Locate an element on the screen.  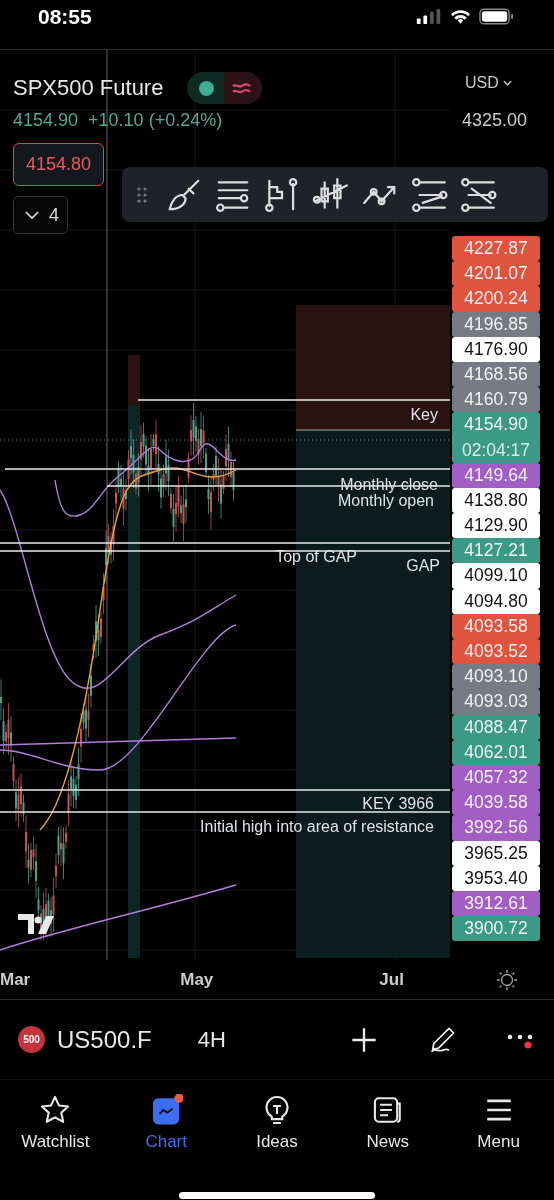
chart-annotation: GAP is located at coordinates (423, 566).